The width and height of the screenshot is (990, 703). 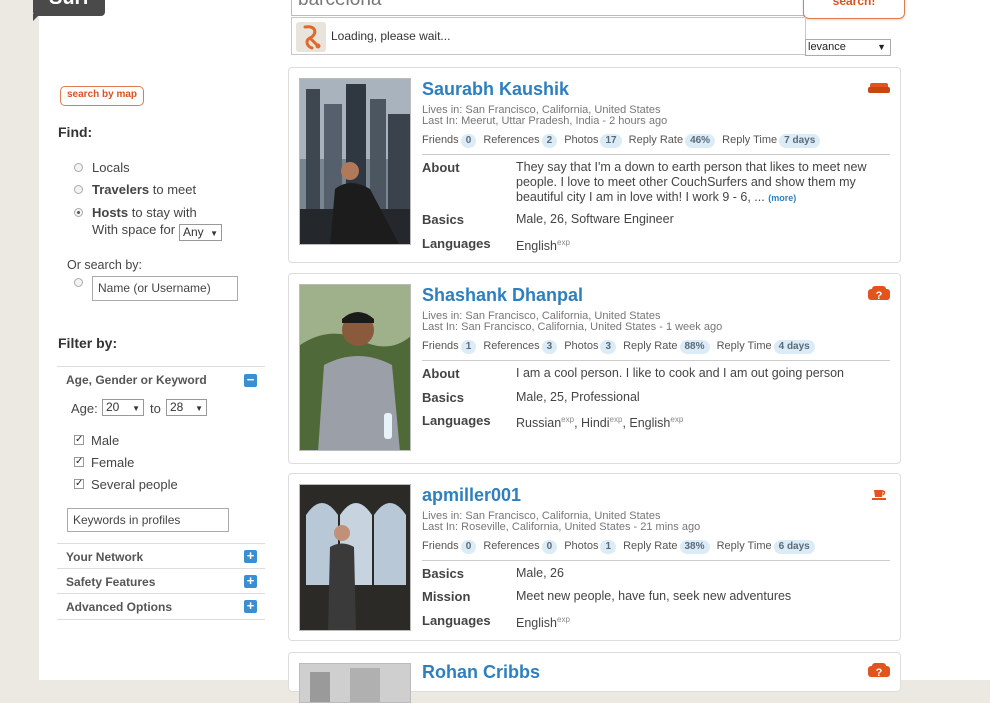 I want to click on locals-label: Locals, so click(x=111, y=167).